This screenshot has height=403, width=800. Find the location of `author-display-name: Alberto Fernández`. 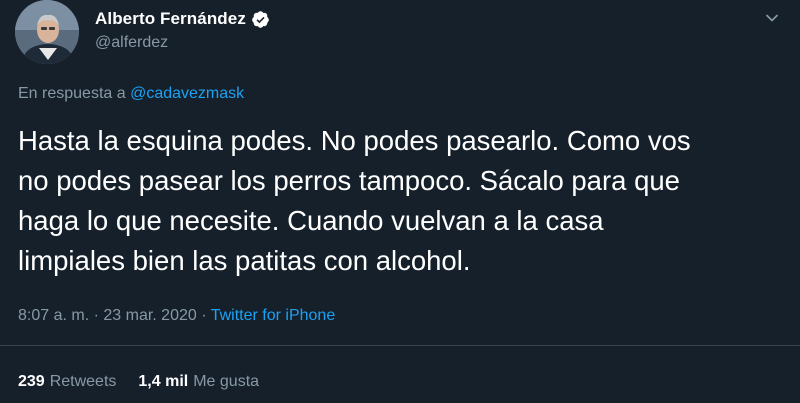

author-display-name: Alberto Fernández is located at coordinates (170, 19).